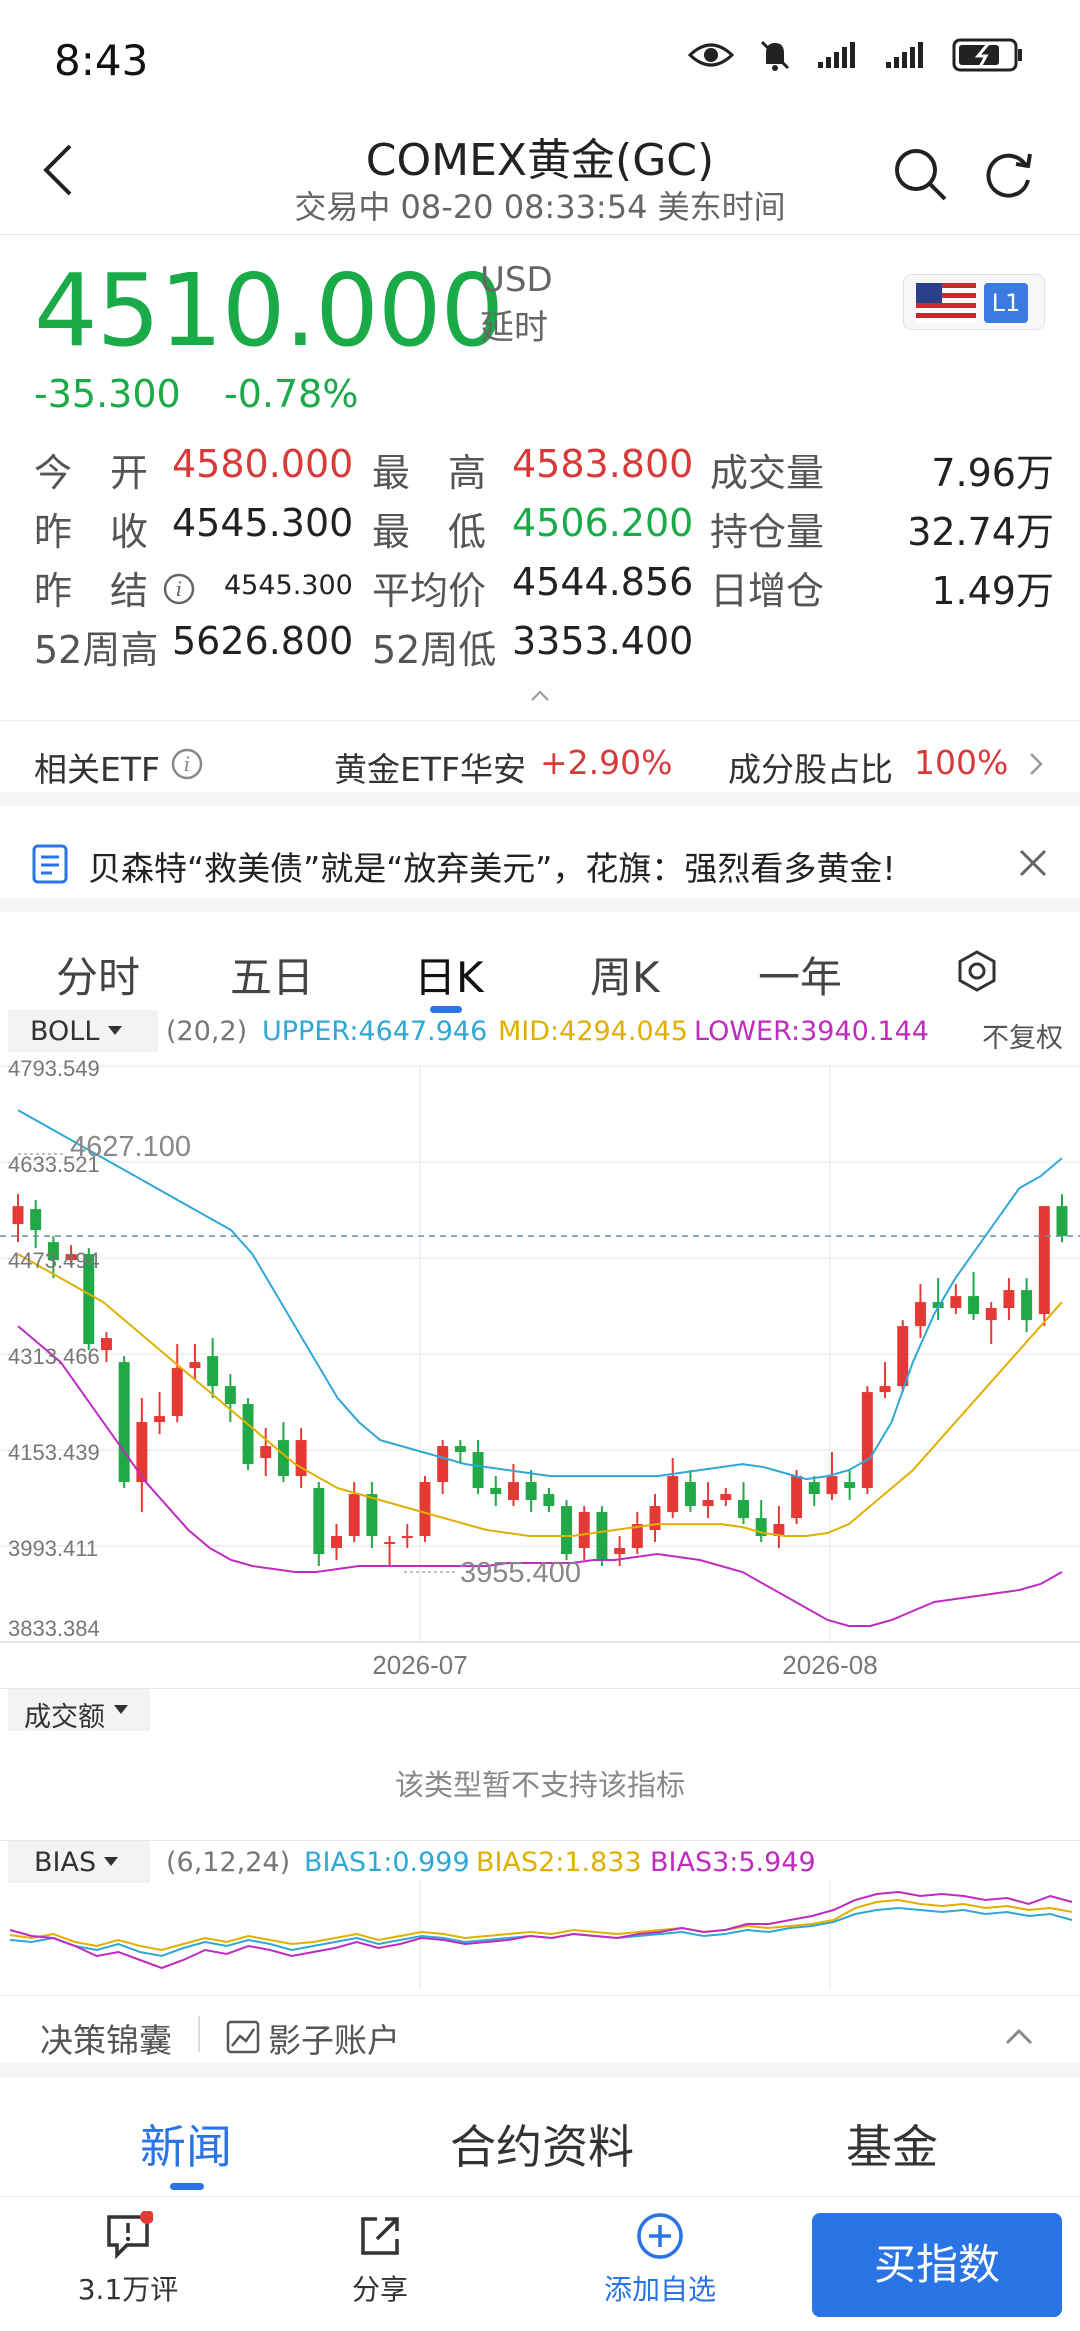 The height and width of the screenshot is (2331, 1080). I want to click on svg-text: i, so click(187, 764).